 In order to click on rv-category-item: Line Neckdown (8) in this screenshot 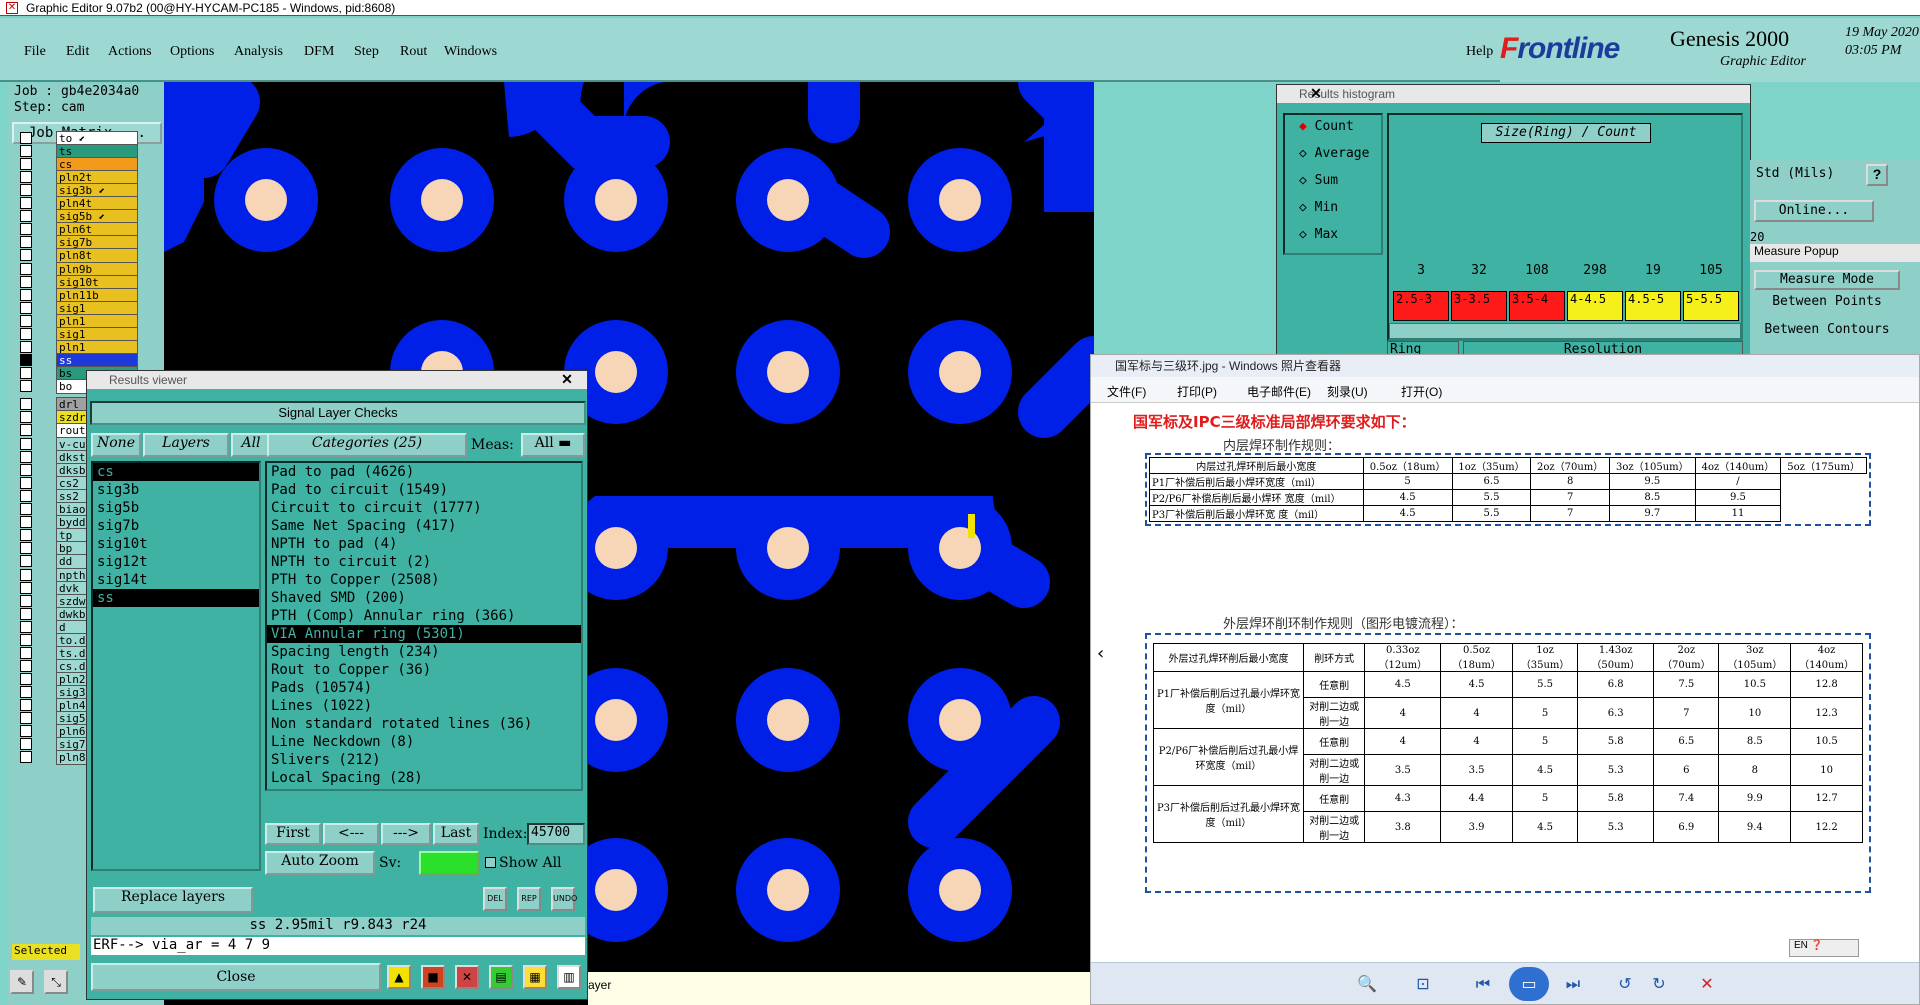, I will do `click(424, 742)`.